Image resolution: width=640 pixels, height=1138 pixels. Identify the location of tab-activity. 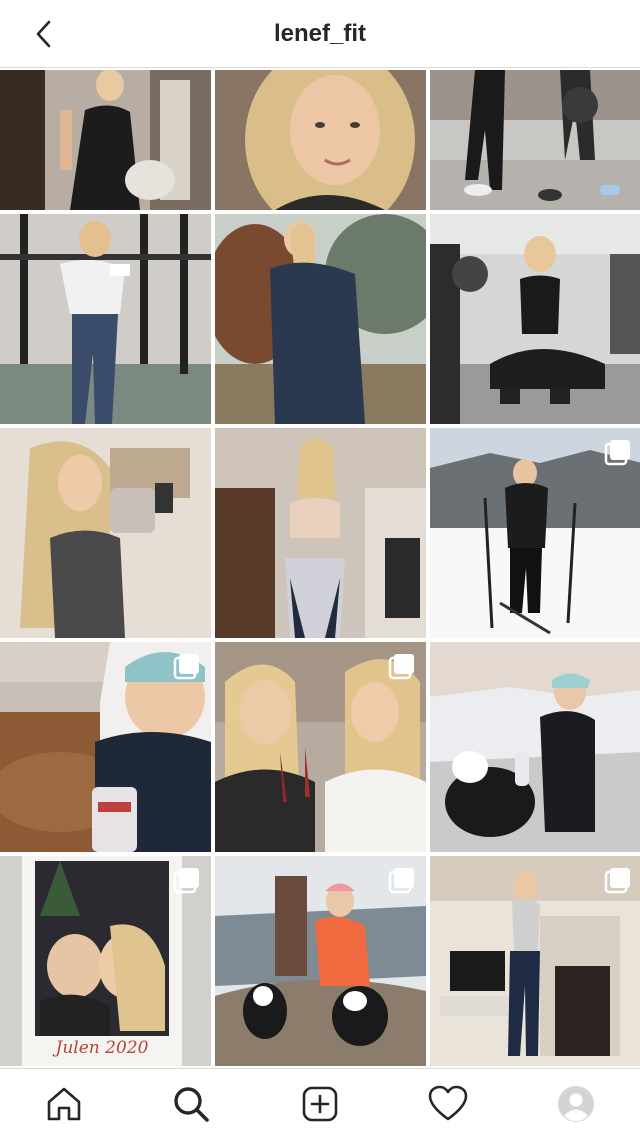
(448, 1104).